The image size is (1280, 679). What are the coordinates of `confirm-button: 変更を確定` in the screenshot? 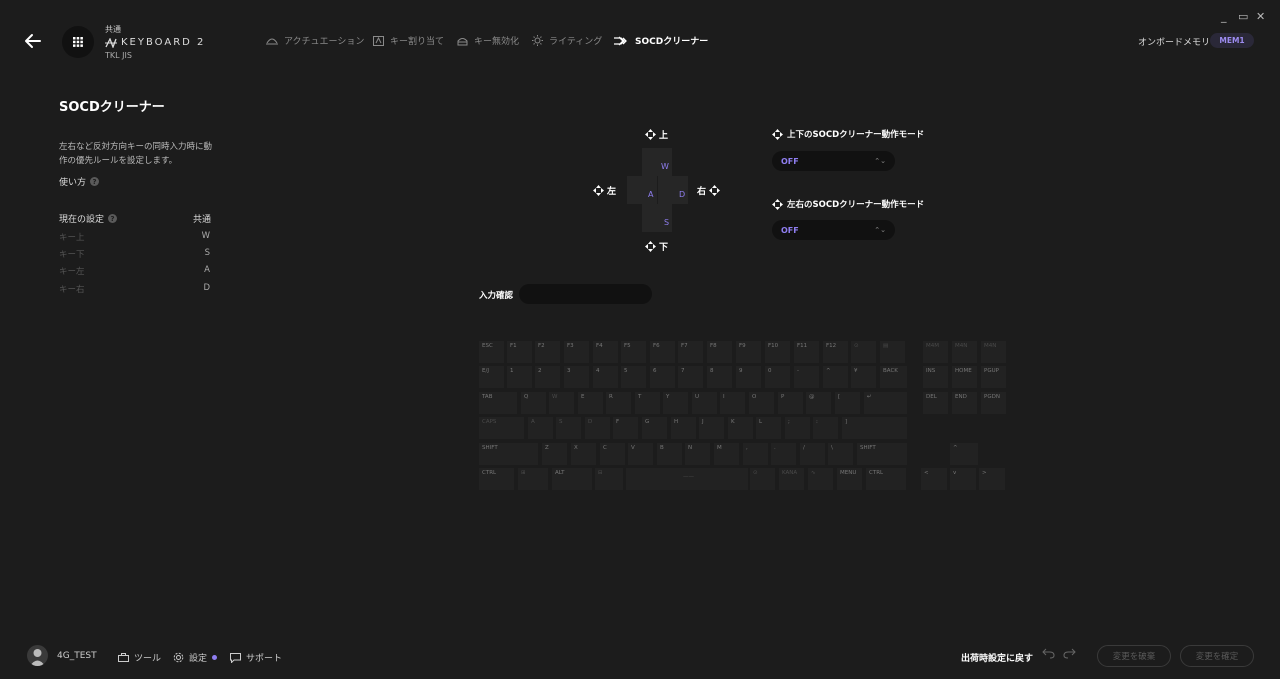 It's located at (1217, 656).